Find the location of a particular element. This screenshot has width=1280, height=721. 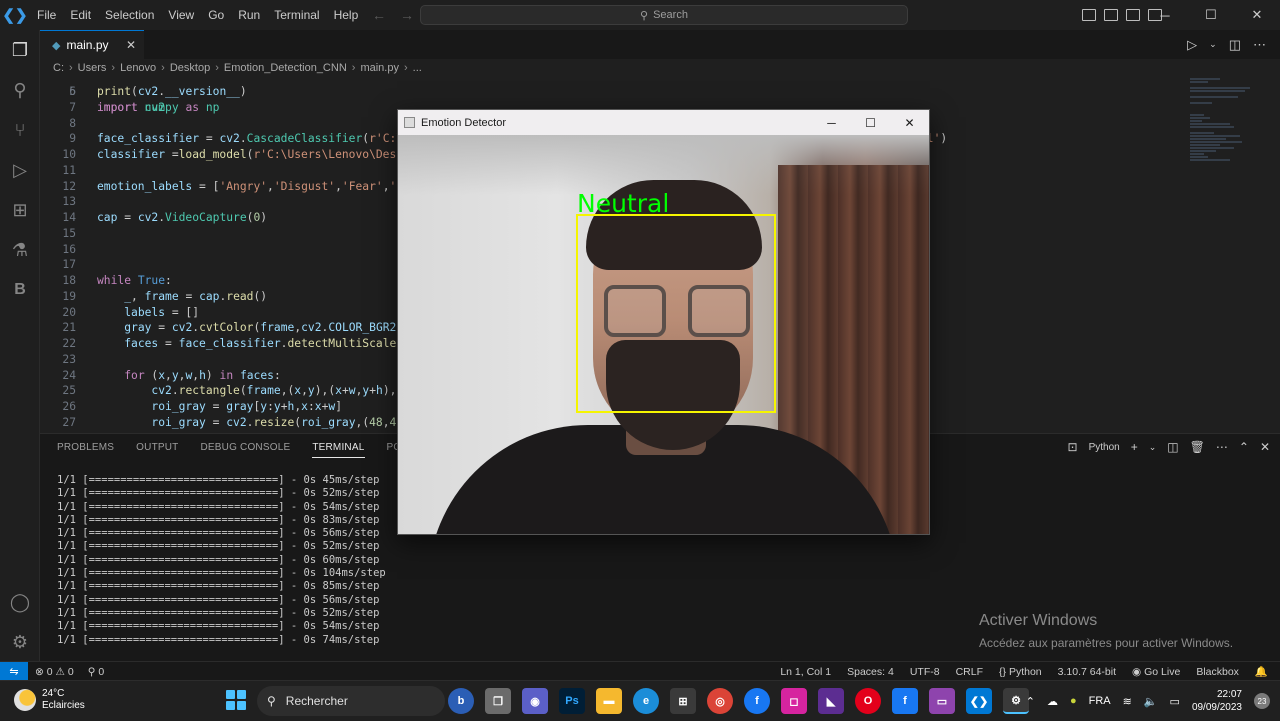

wifi-icon: ≋ is located at coordinates (1127, 701).